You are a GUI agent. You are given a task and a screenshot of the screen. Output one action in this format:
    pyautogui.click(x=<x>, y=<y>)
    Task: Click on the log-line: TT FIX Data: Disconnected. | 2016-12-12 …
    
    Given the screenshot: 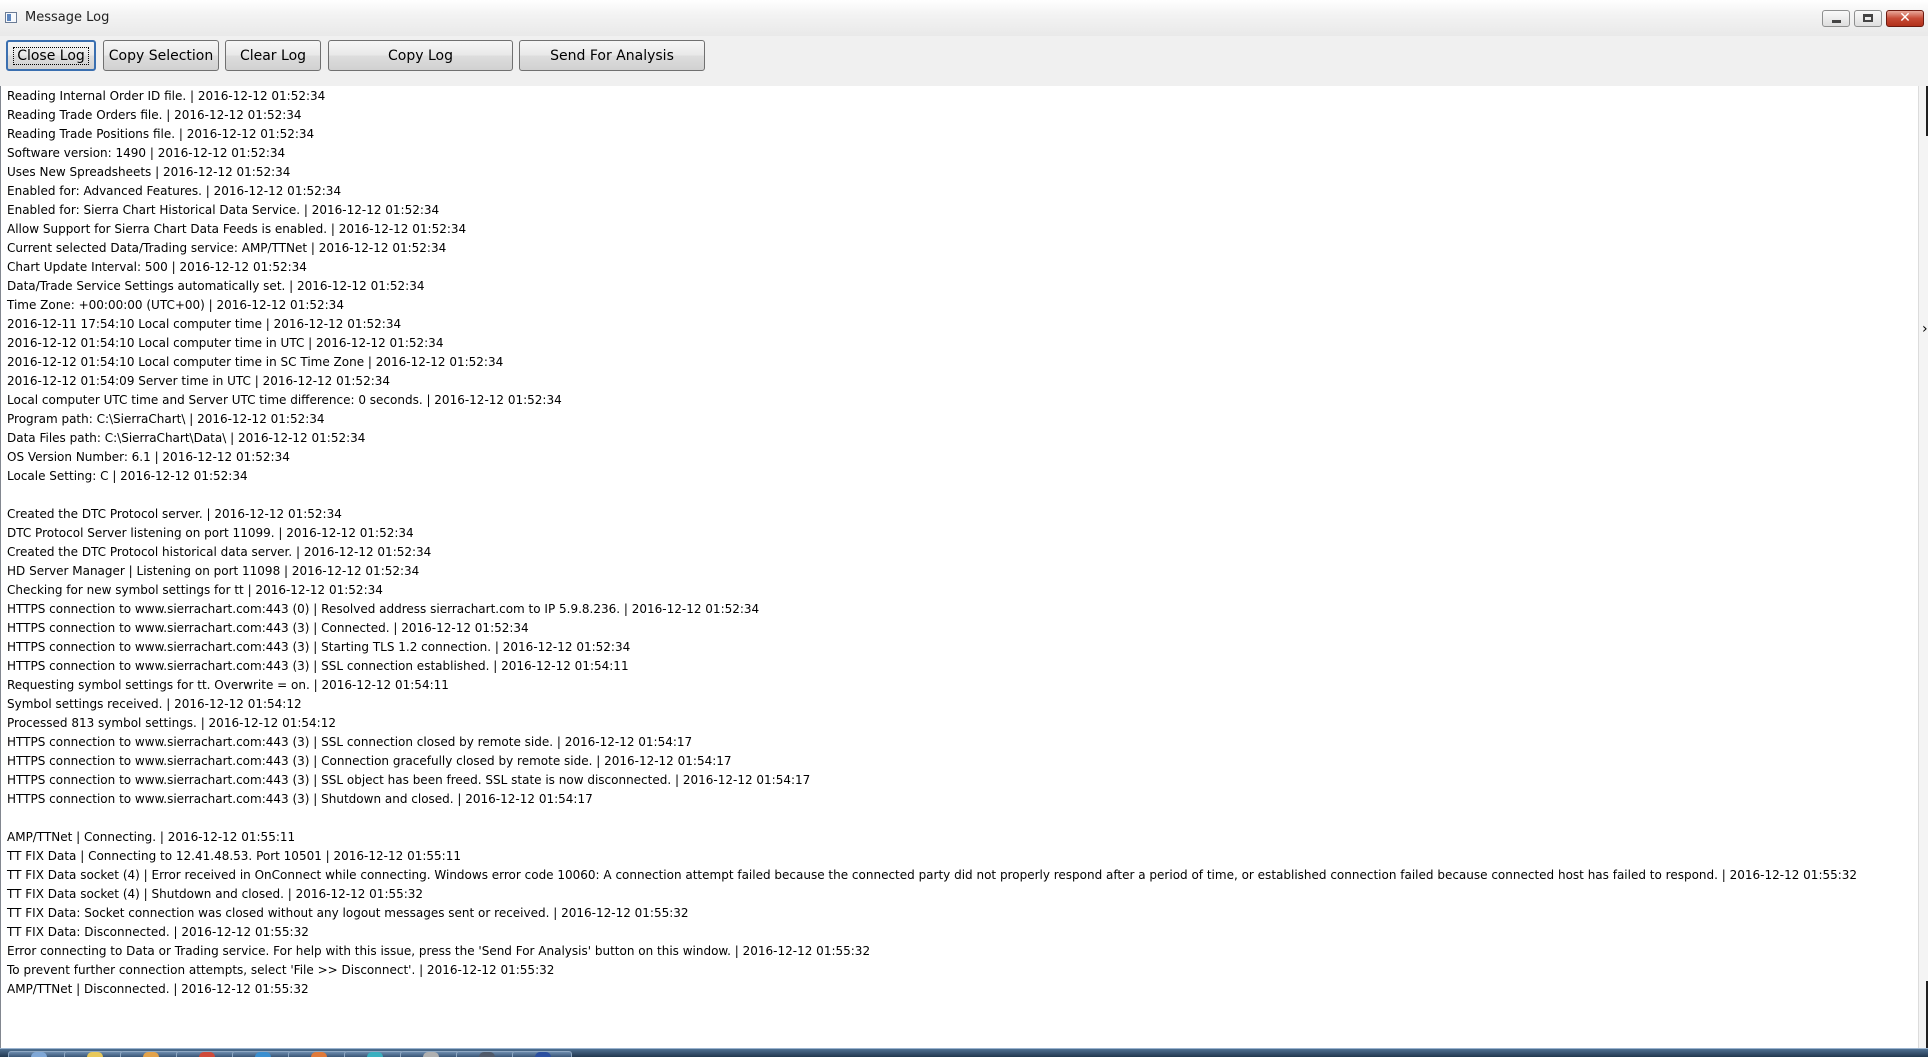 What is the action you would take?
    pyautogui.click(x=158, y=932)
    